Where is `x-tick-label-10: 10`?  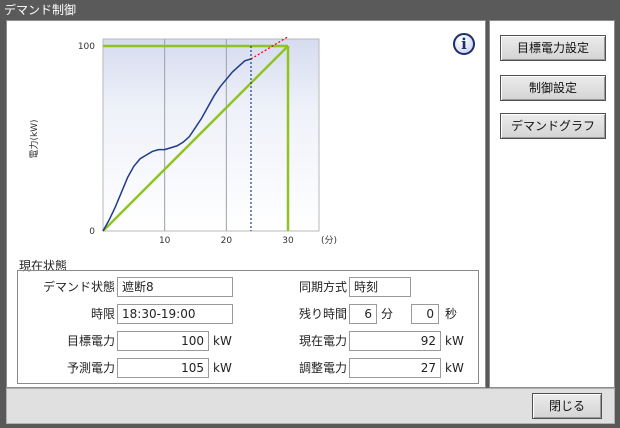
x-tick-label-10: 10 is located at coordinates (165, 241).